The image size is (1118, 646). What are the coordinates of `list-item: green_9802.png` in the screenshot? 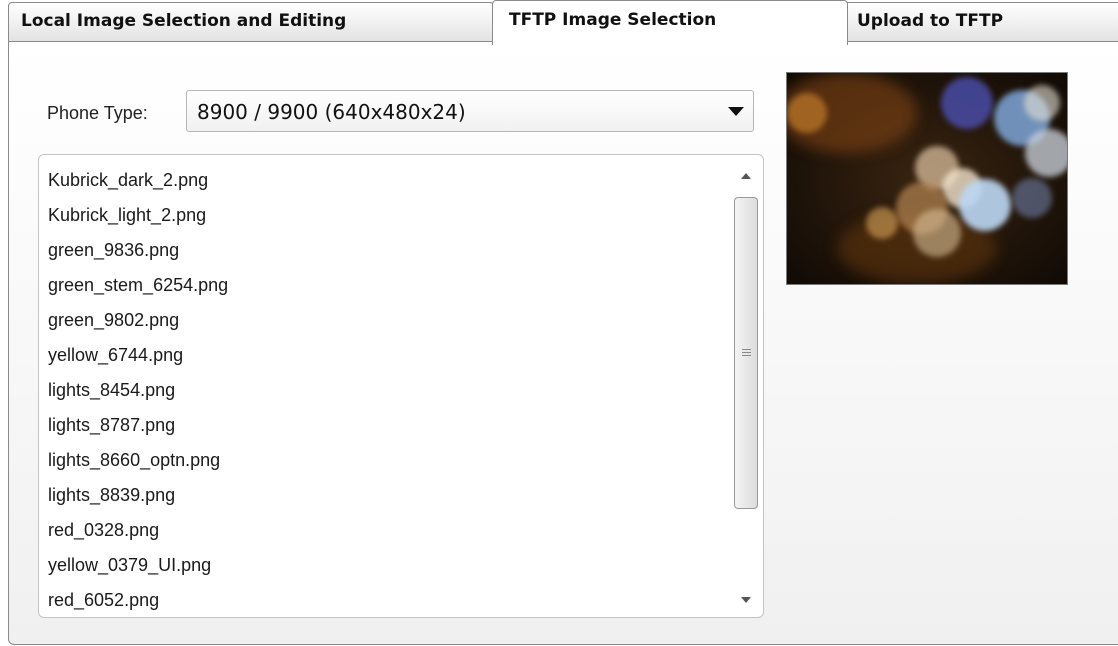 It's located at (138, 322).